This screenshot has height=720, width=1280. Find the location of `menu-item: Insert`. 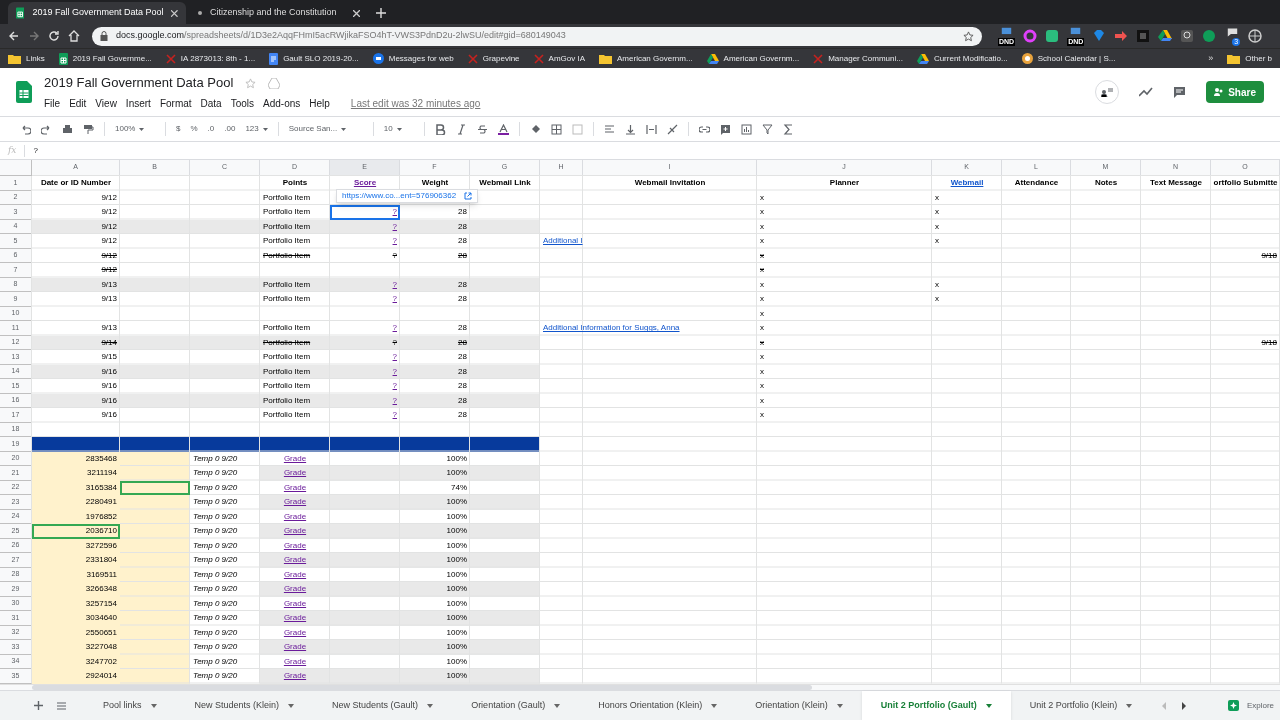

menu-item: Insert is located at coordinates (138, 103).